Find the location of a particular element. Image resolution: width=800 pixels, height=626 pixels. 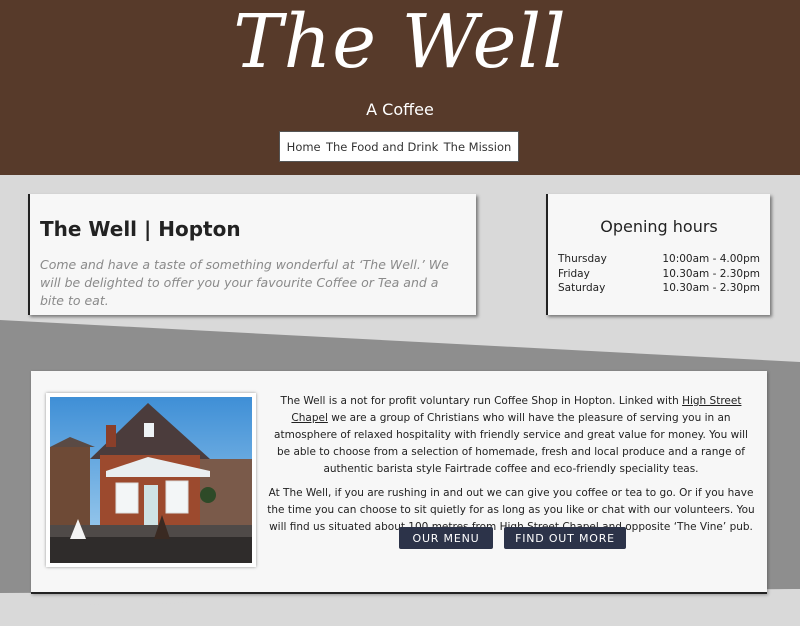

hours-day: Saturday is located at coordinates (582, 288).